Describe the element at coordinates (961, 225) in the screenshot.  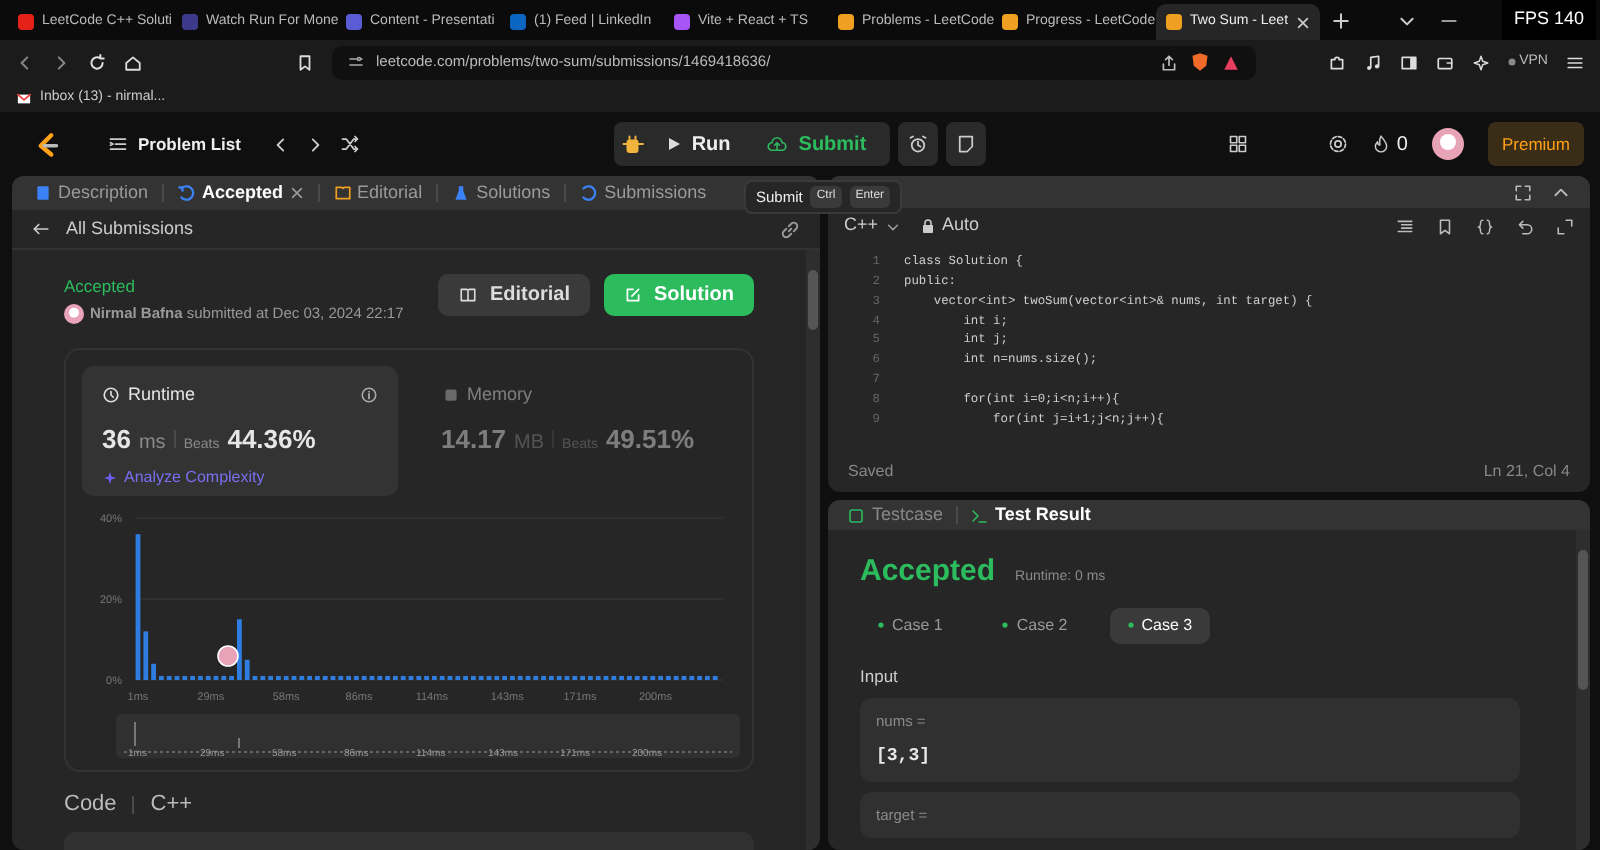
I see `mode-label: Auto` at that location.